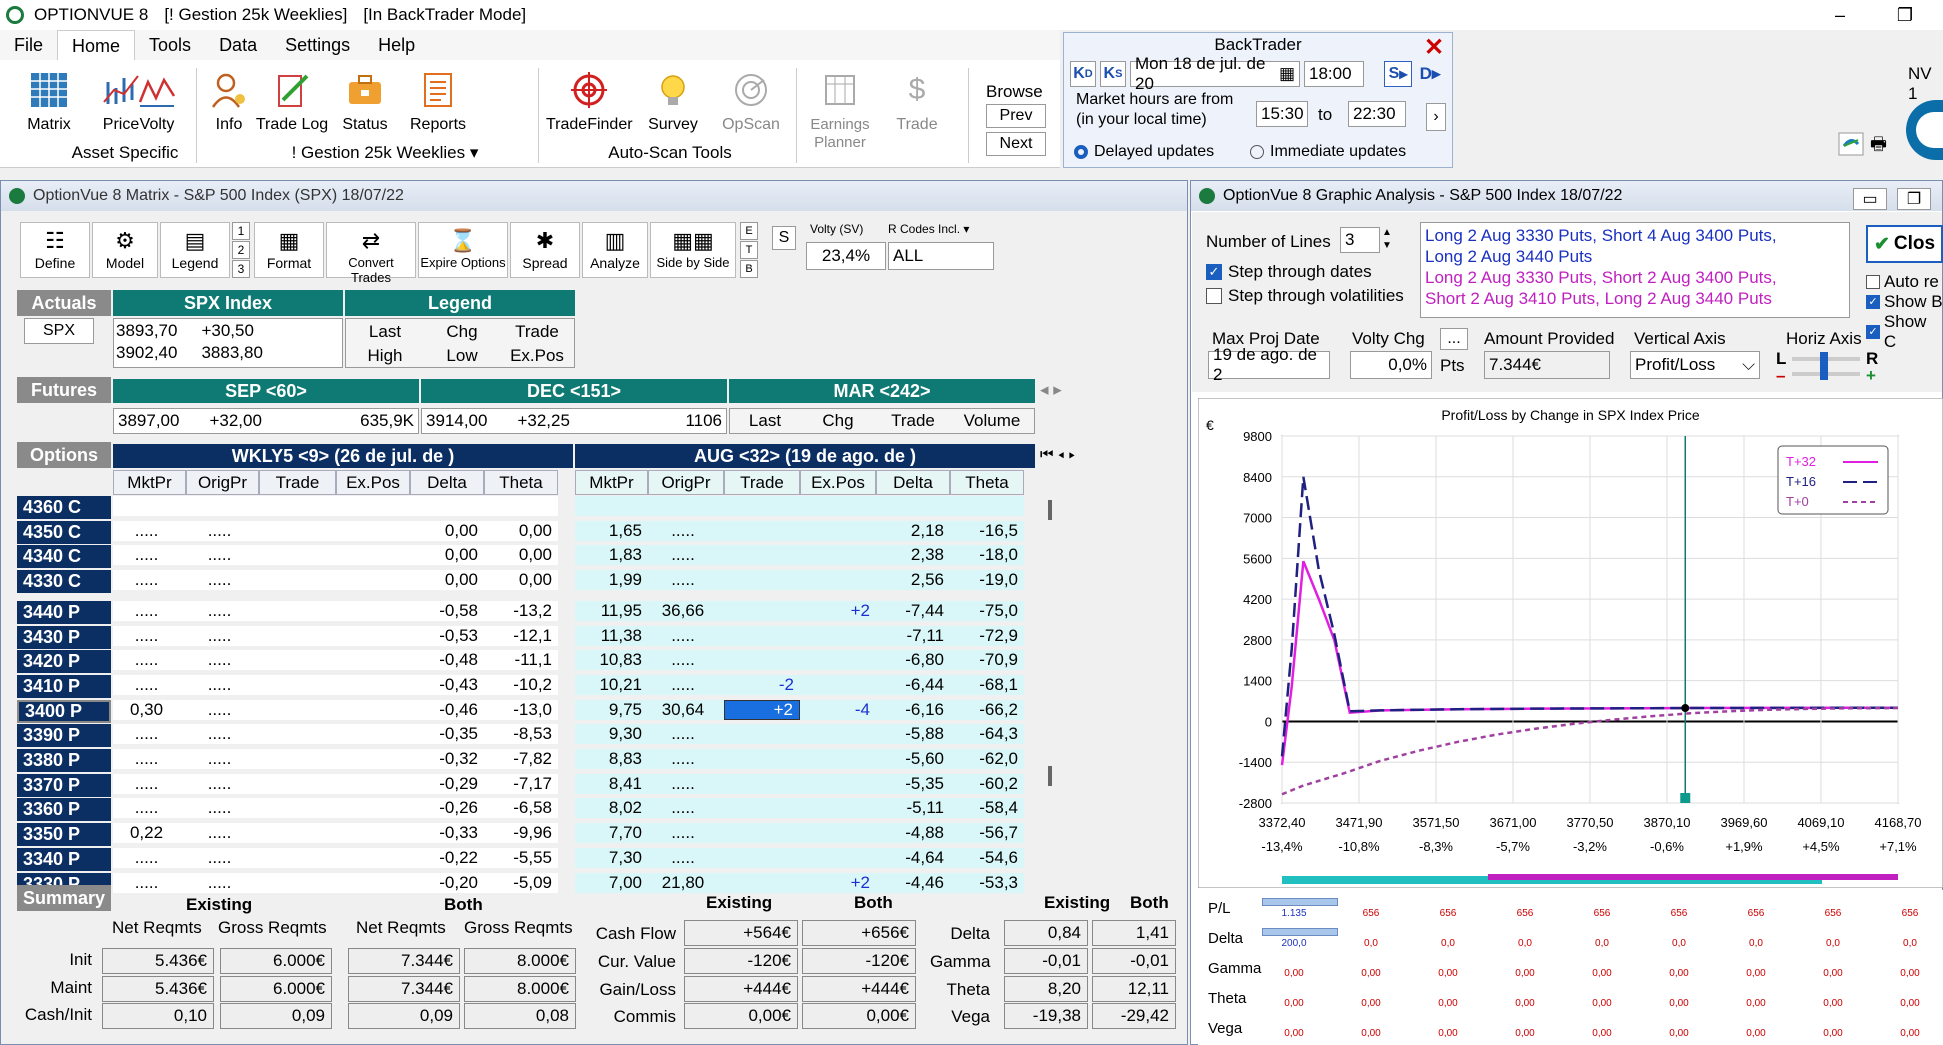 The width and height of the screenshot is (1943, 1045). I want to click on option-cell: -0,29, so click(447, 783).